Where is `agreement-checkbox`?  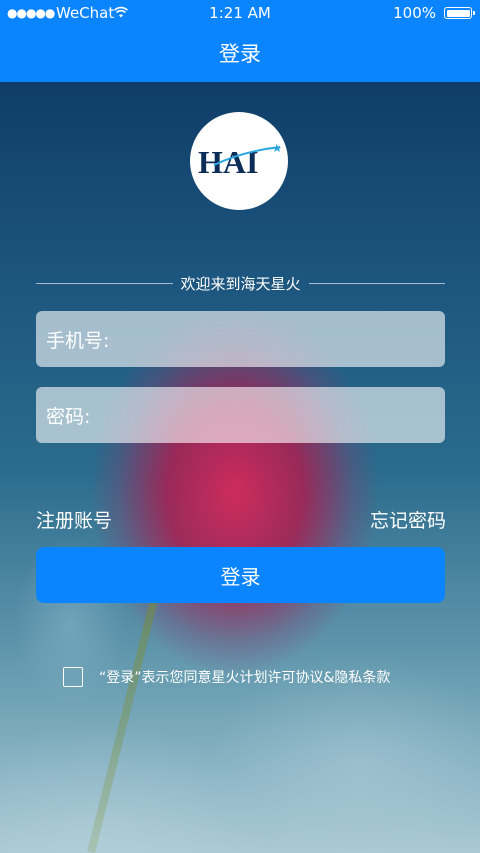 agreement-checkbox is located at coordinates (73, 677).